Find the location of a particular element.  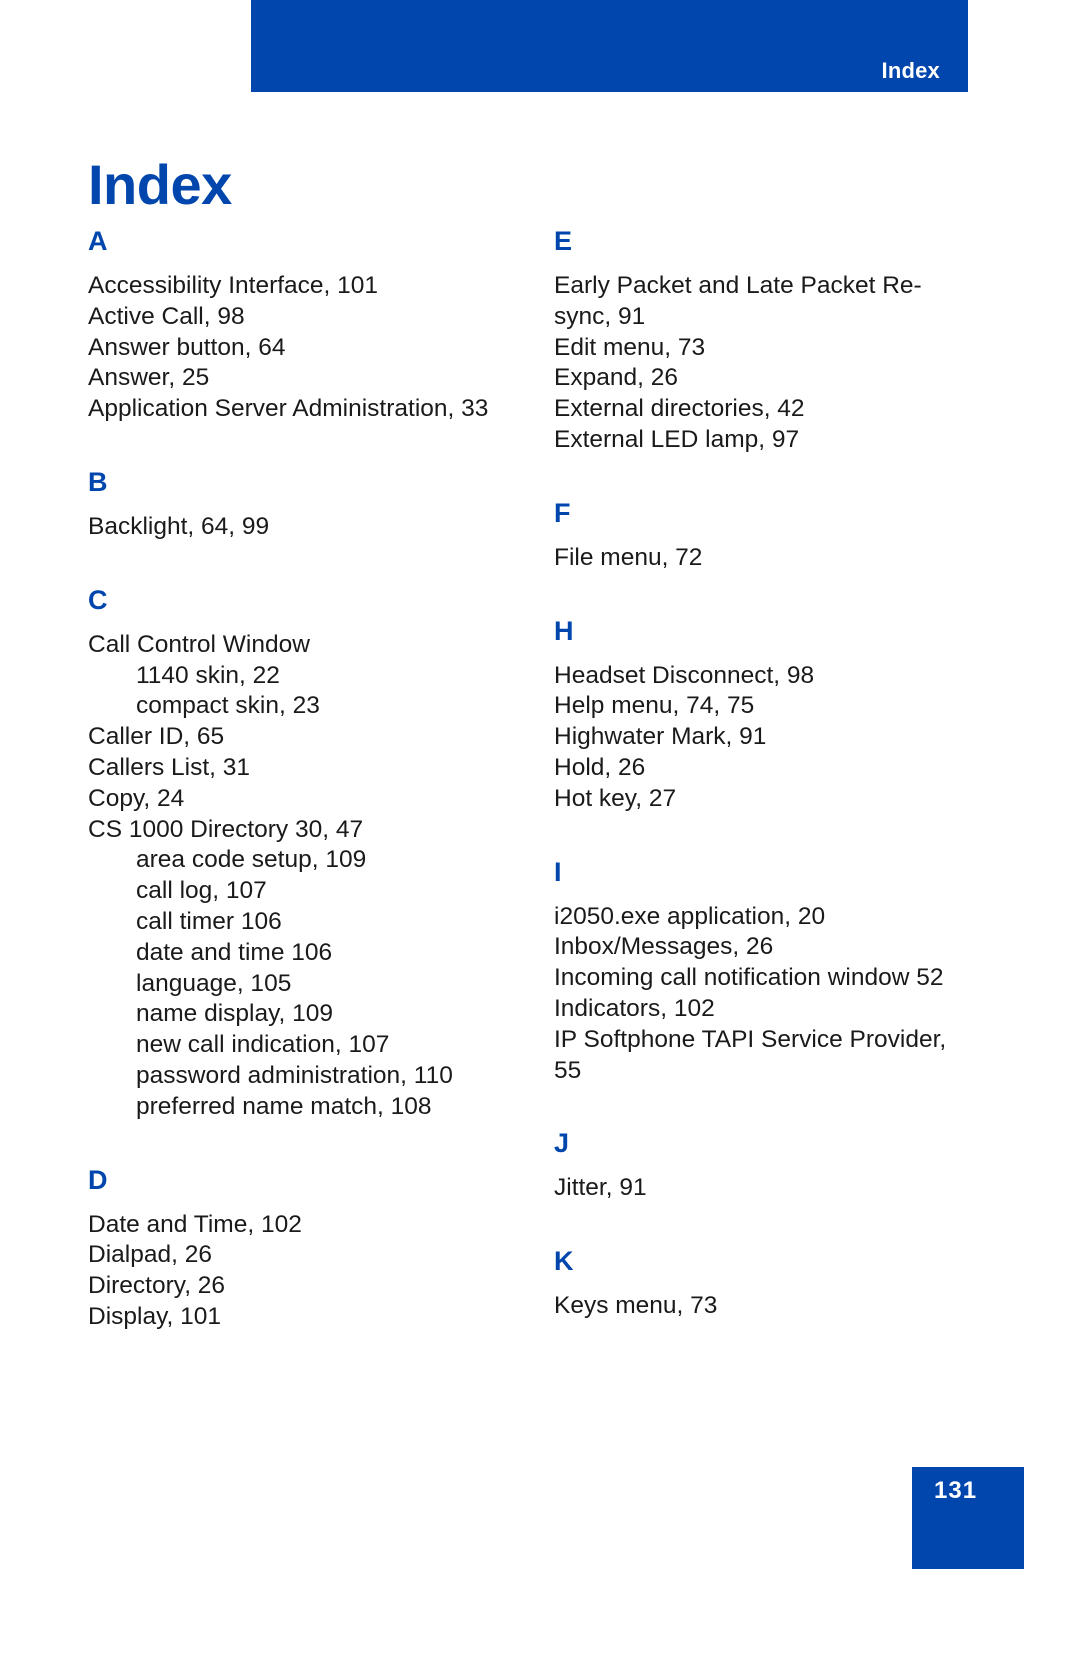

index-entry: External directories, 42 is located at coordinates (679, 409).